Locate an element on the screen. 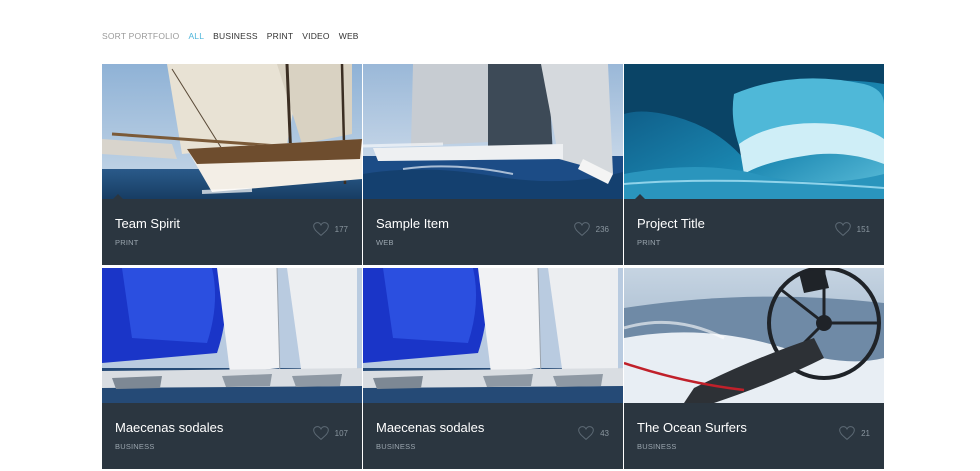 This screenshot has width=980, height=471. card-title: Project Title is located at coordinates (671, 223).